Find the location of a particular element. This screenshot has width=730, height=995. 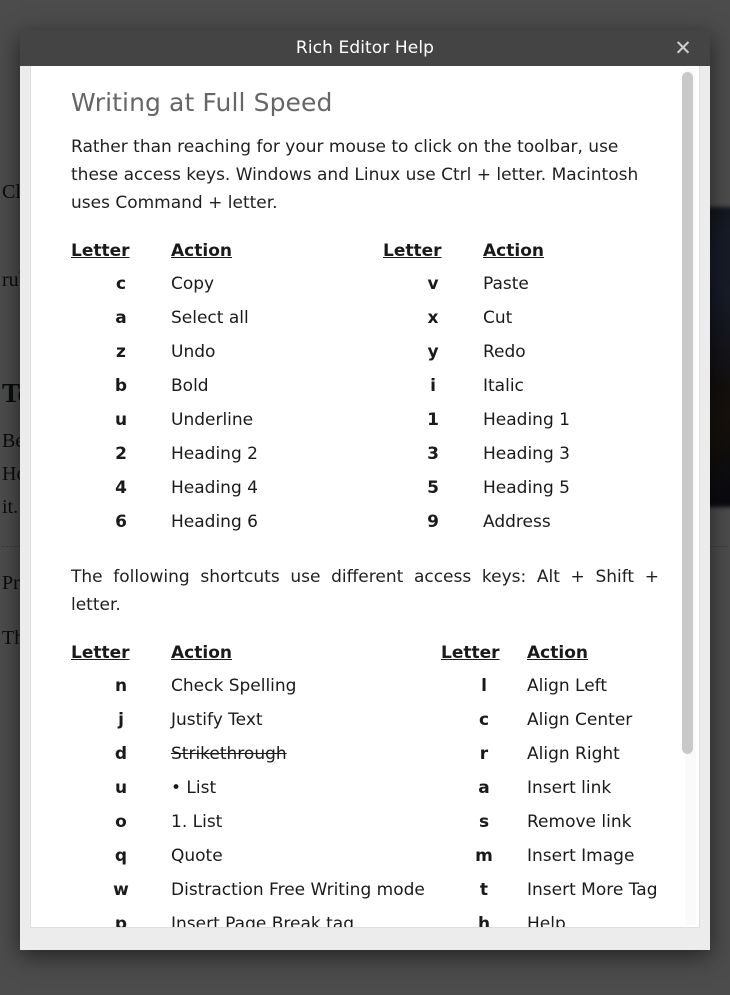

table-row: u Underline 1 Heading 1 is located at coordinates (375, 420).